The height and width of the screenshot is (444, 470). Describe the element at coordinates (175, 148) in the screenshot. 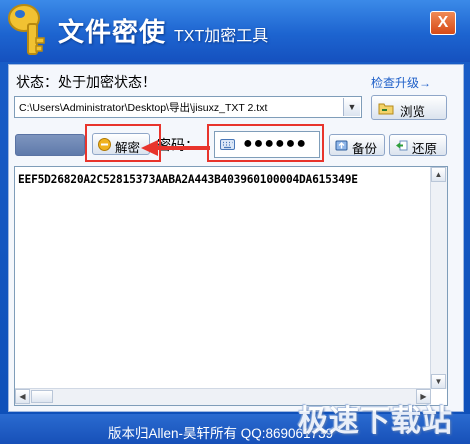

I see `red-arrow-annotation` at that location.